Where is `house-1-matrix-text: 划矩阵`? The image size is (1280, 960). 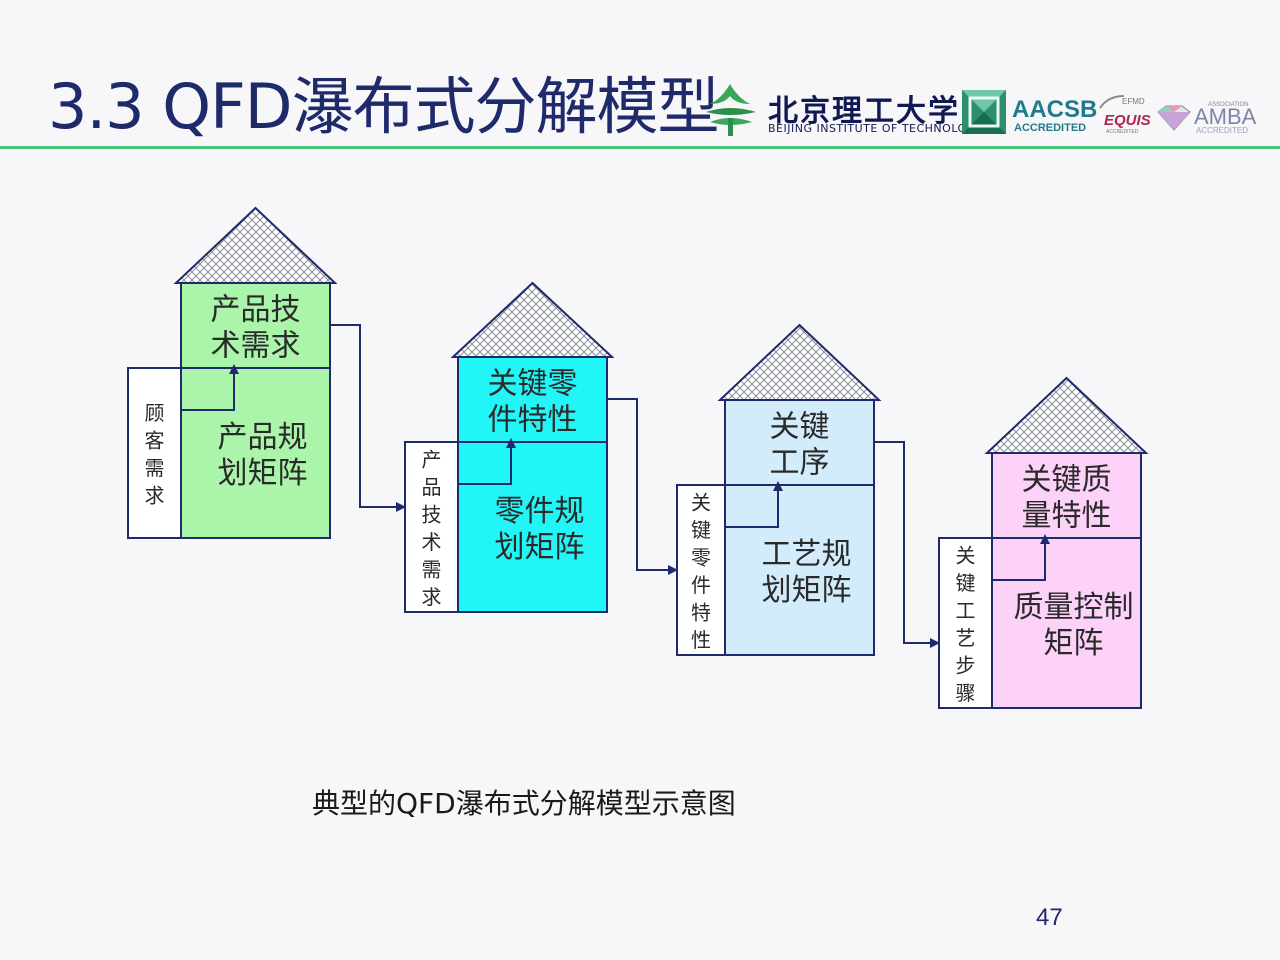
house-1-matrix-text: 划矩阵 is located at coordinates (263, 473).